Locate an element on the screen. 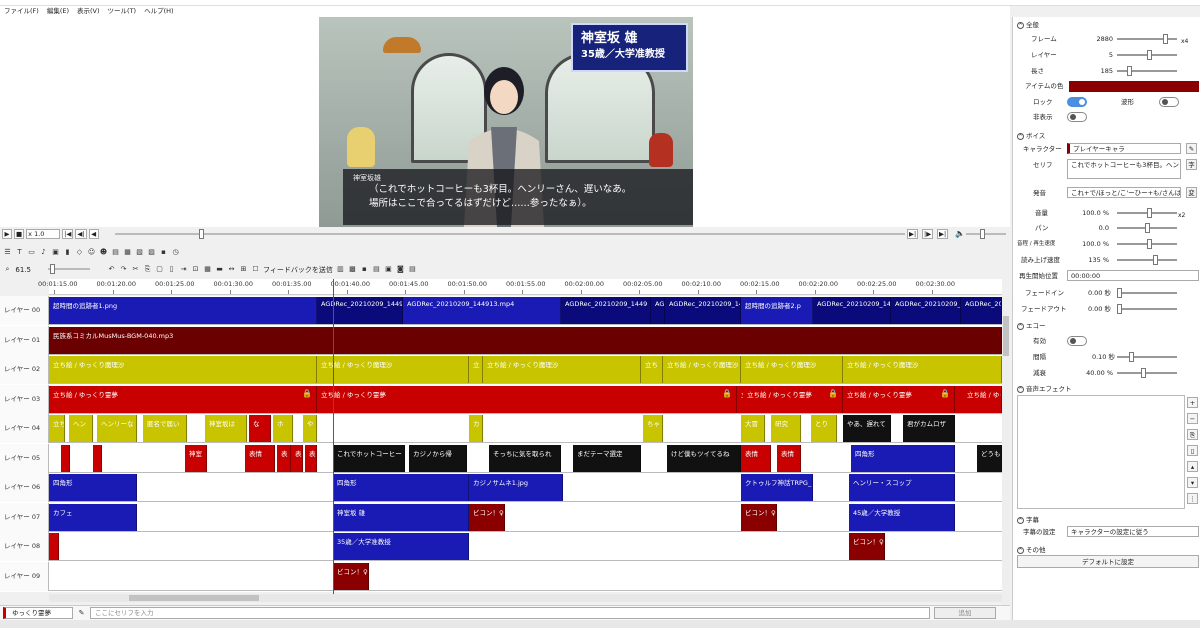 This screenshot has width=1200, height=628. fadeout-slider is located at coordinates (1147, 309).